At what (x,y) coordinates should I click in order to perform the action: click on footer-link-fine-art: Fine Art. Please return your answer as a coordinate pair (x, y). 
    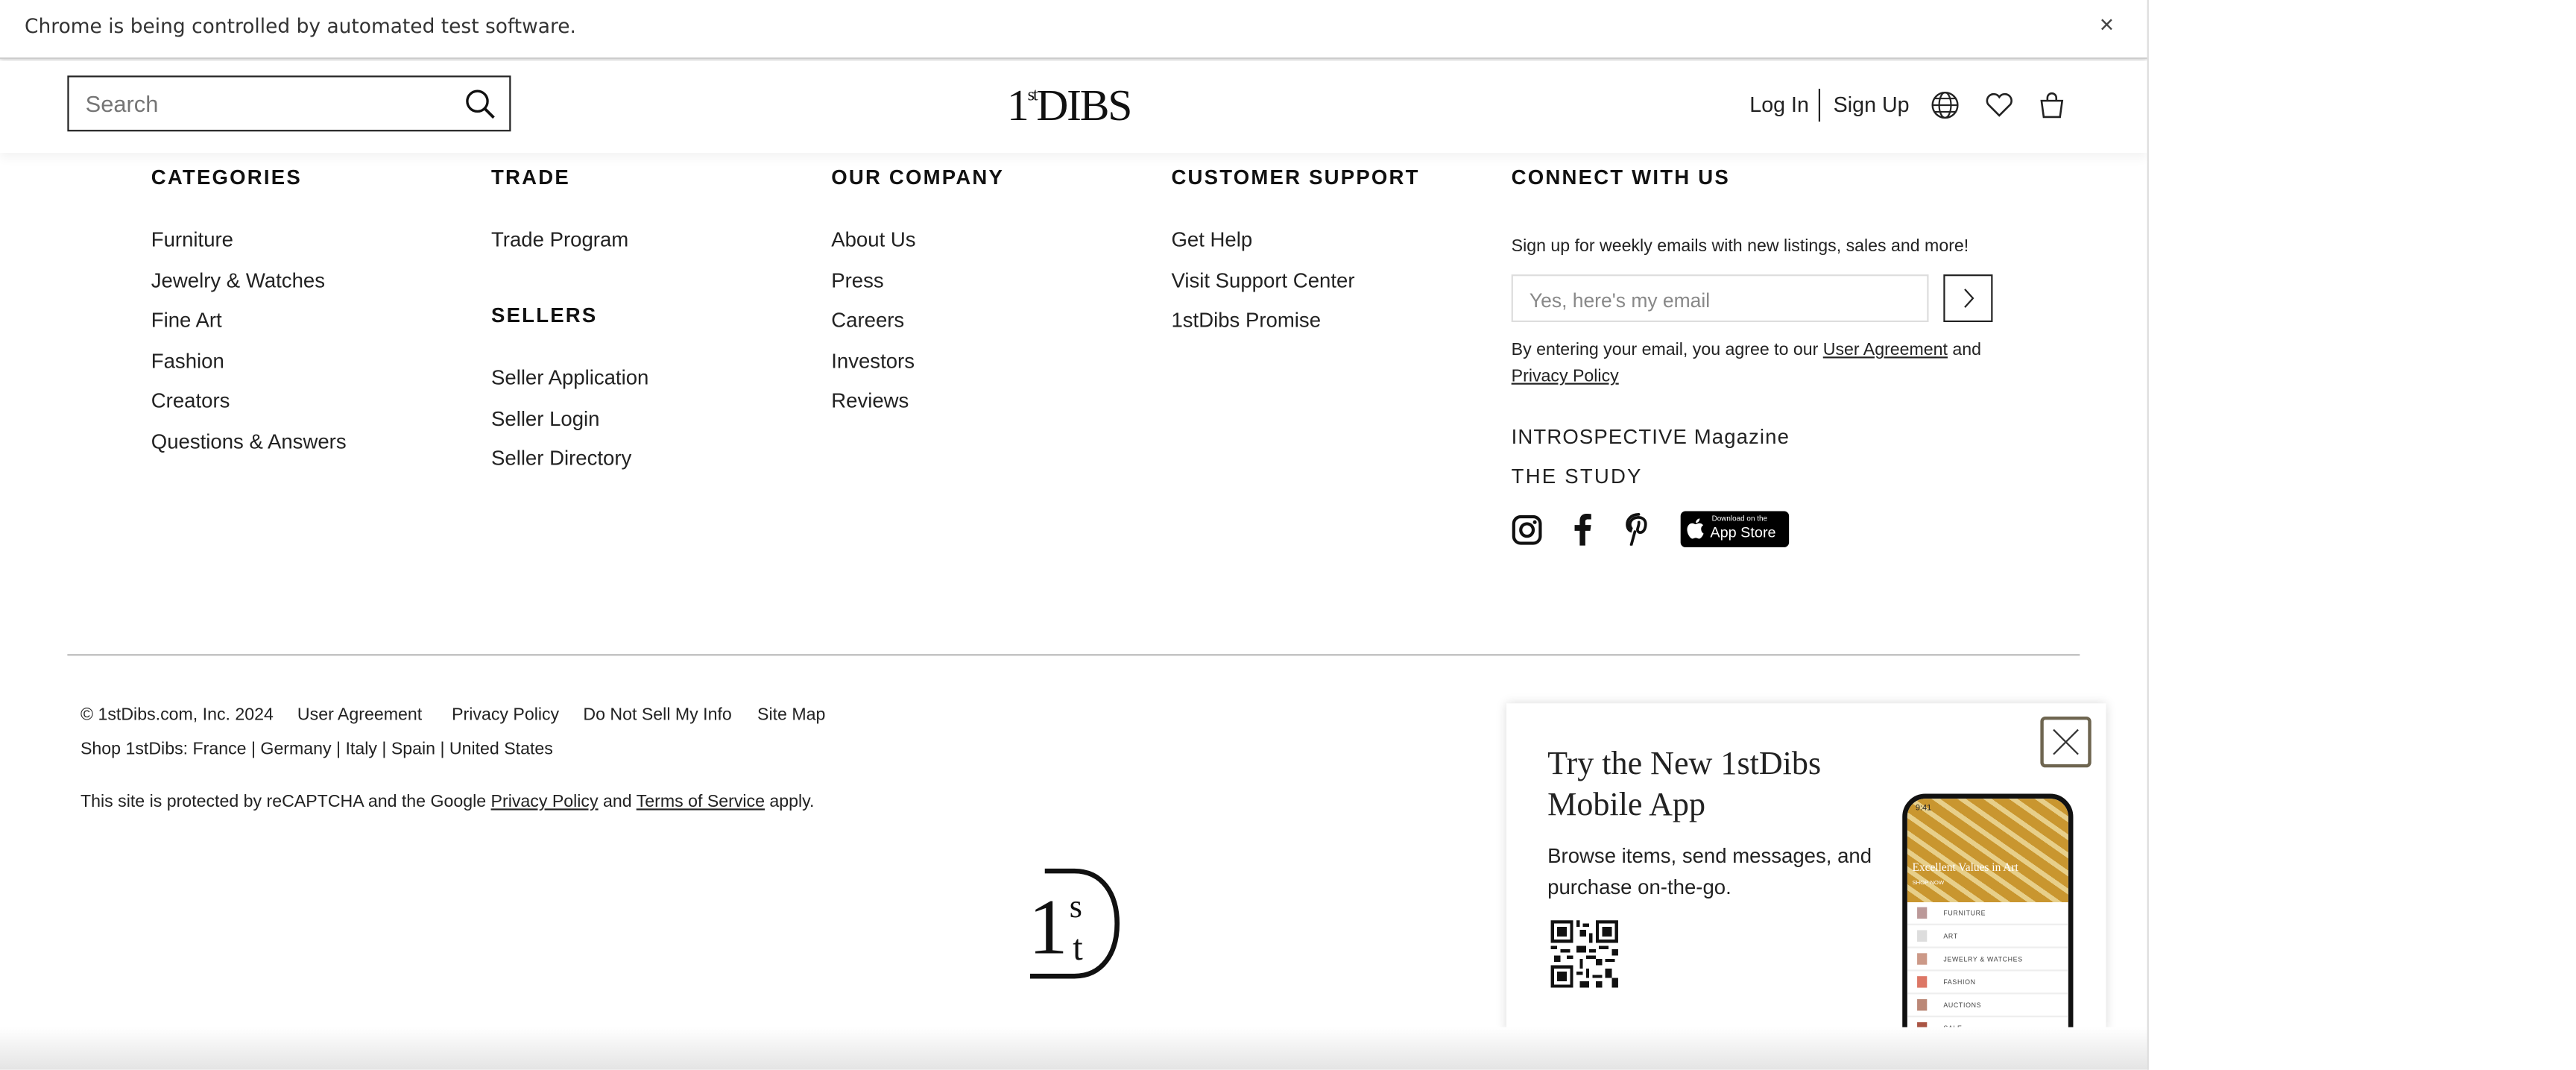
    Looking at the image, I should click on (187, 321).